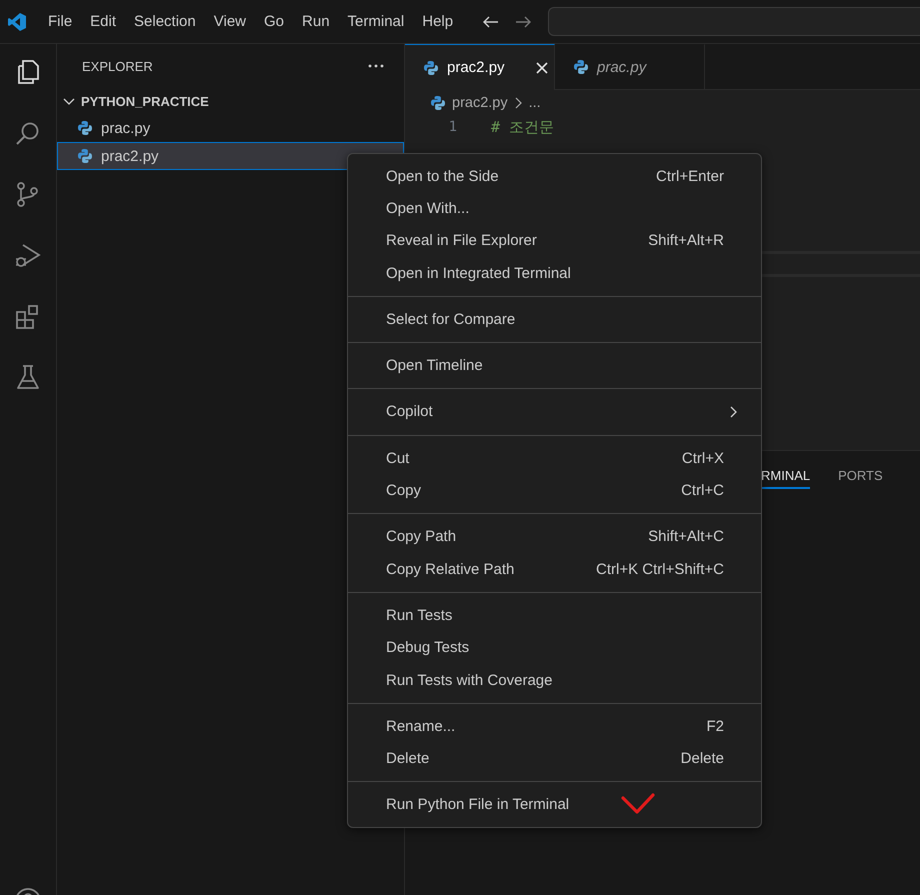 This screenshot has width=920, height=895. Describe the element at coordinates (554, 240) in the screenshot. I see `menu-item: Reveal in File Explorer Shift+Alt+R` at that location.